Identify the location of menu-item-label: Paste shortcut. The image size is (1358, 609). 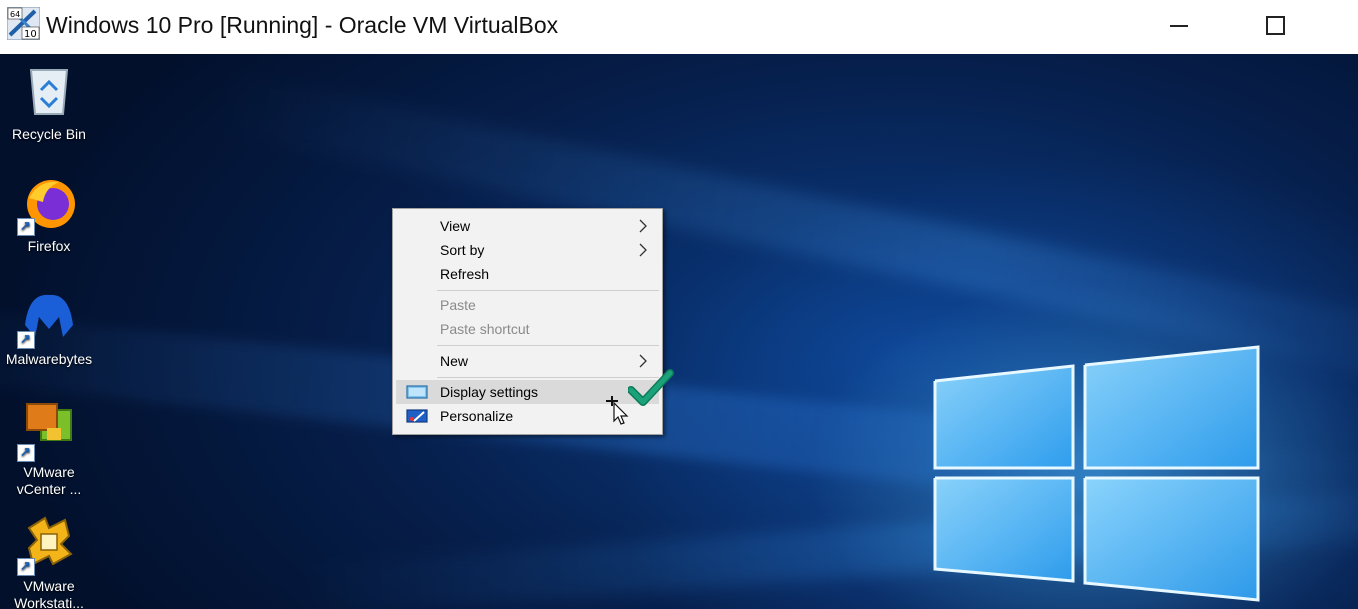
(485, 329).